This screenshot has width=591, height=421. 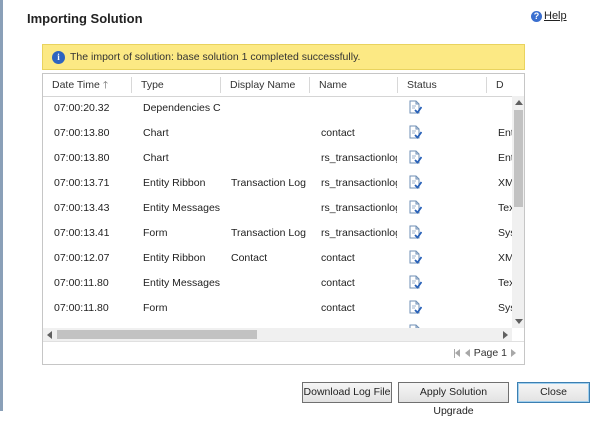 I want to click on table-row: 07:00:12.07 Entity Ribbon Contact contact XM, so click(x=277, y=258).